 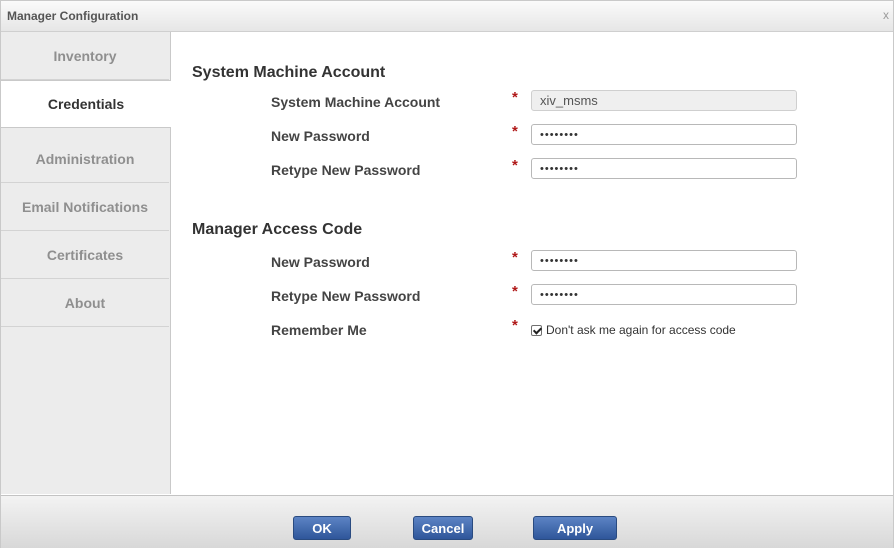 What do you see at coordinates (664, 134) in the screenshot?
I see `new-password-field: ••••••••` at bounding box center [664, 134].